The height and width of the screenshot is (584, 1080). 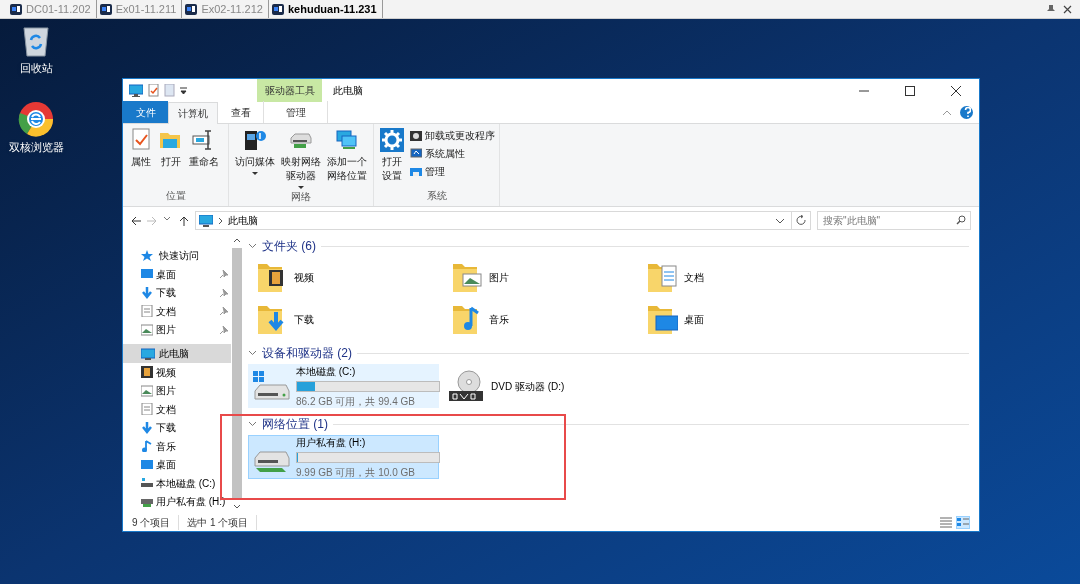 I want to click on section-header: 网络位置 (1), so click(x=295, y=424).